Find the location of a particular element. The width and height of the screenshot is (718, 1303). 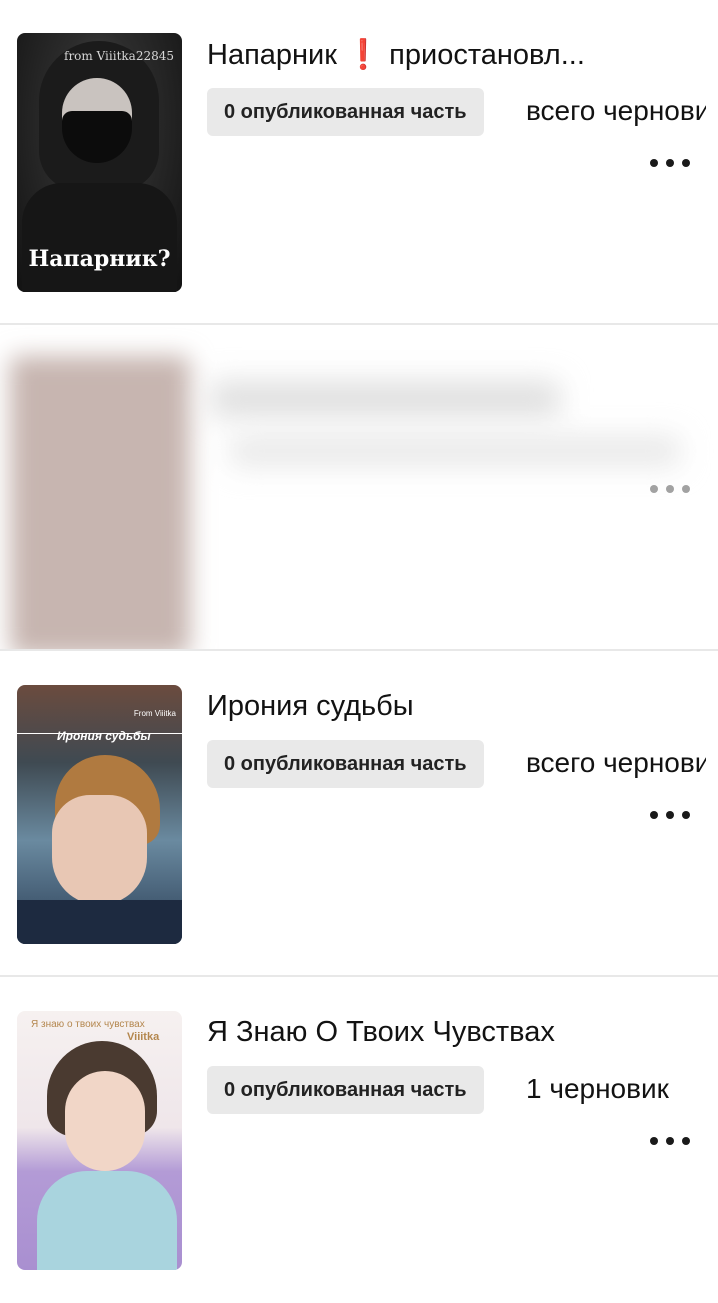

cover-watermark: Viiitka is located at coordinates (143, 1037).